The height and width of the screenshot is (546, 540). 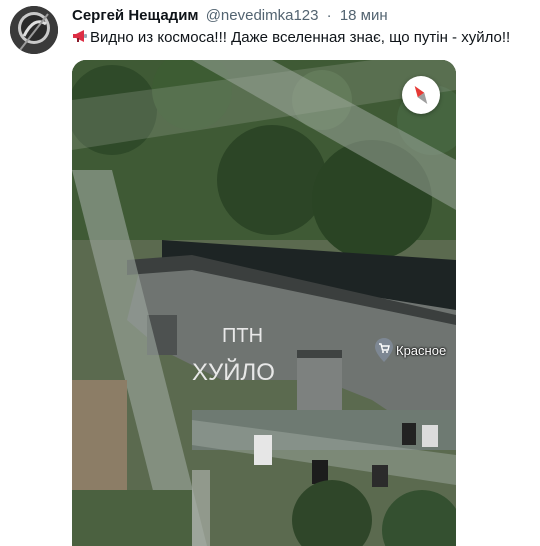 I want to click on shopping-cart-icon, so click(x=384, y=350).